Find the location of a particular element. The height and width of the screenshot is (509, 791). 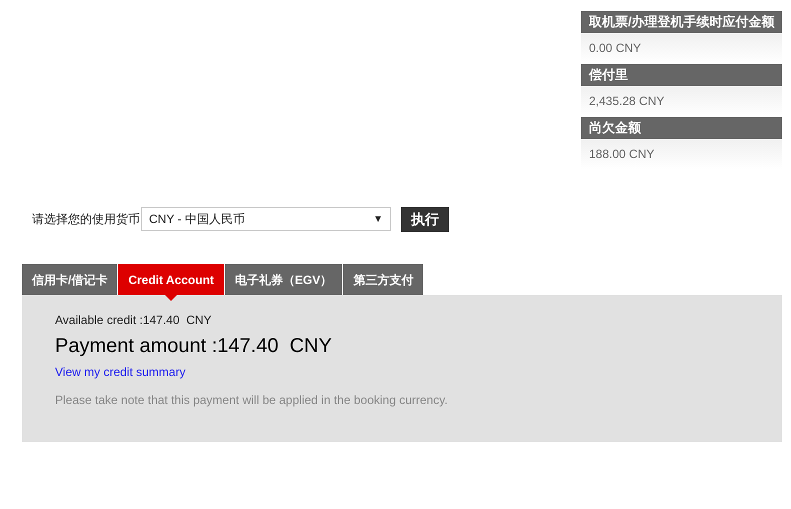

summary-header: 尚欠金额 is located at coordinates (681, 128).